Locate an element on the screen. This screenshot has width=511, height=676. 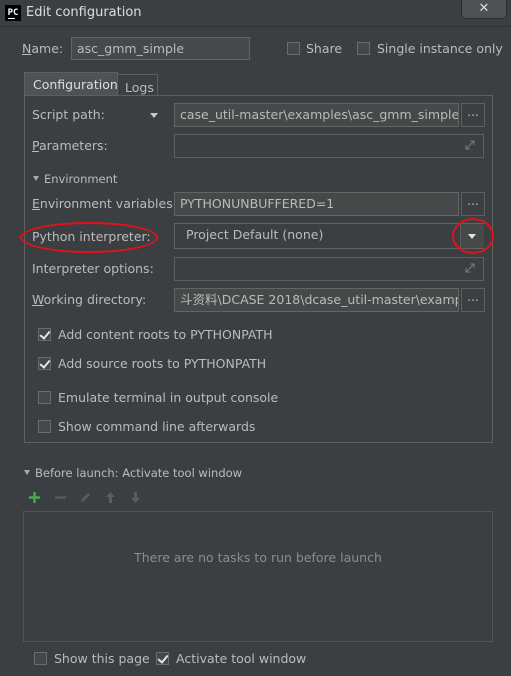
tab-logs: Logs is located at coordinates (137, 85).